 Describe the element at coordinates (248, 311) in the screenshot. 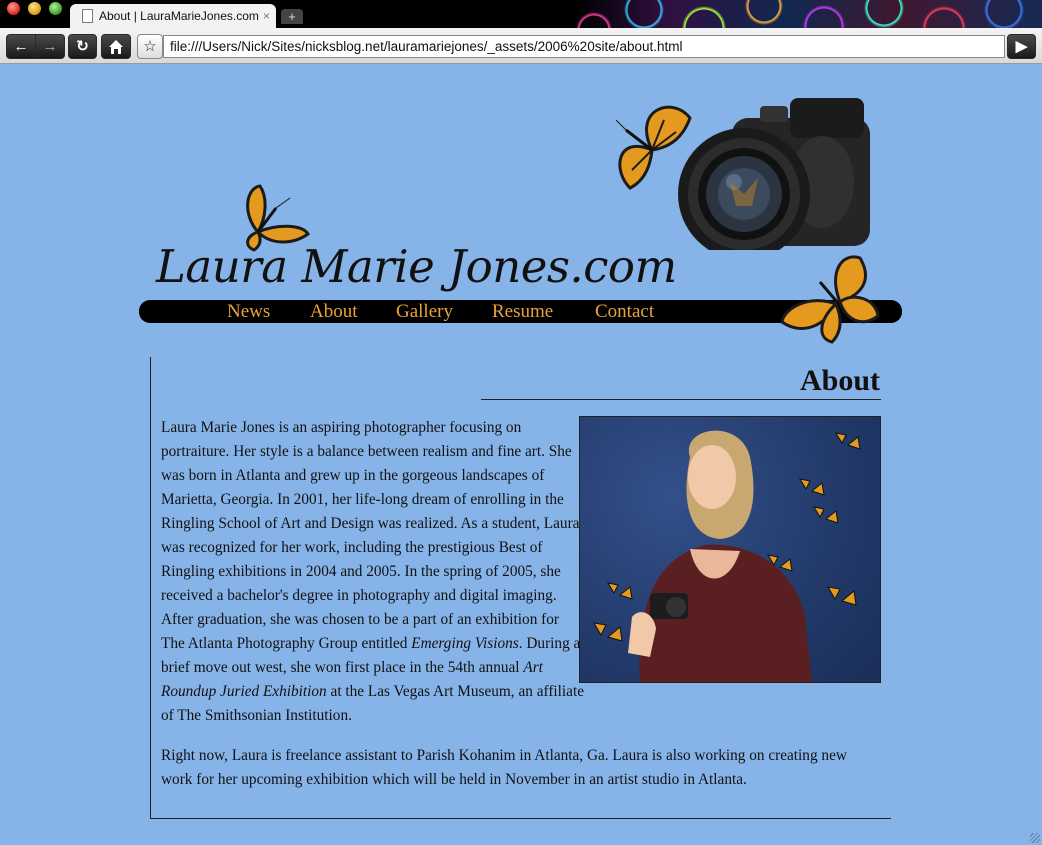

I see `nav-news: News` at that location.